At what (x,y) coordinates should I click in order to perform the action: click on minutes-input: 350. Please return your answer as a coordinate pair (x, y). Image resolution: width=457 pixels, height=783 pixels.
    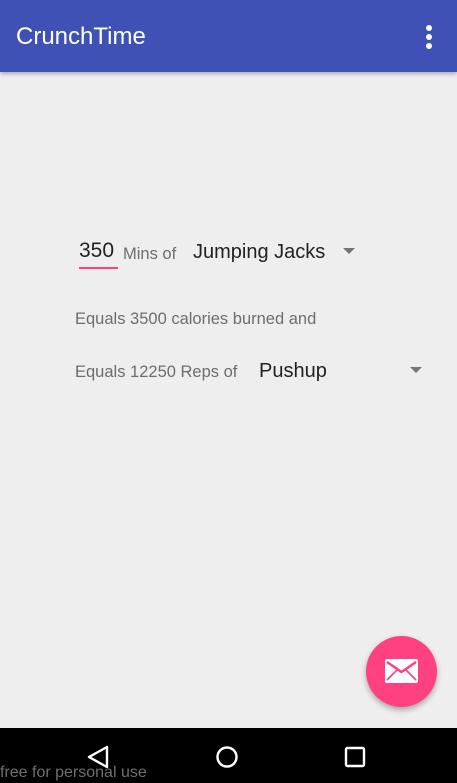
    Looking at the image, I should click on (99, 253).